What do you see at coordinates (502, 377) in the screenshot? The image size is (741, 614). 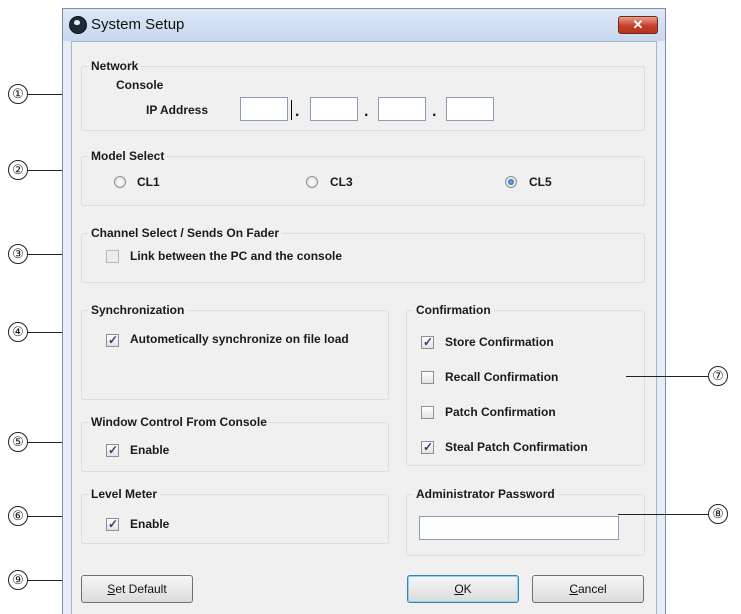 I see `recall-confirmation-label: Recall Confirmation` at bounding box center [502, 377].